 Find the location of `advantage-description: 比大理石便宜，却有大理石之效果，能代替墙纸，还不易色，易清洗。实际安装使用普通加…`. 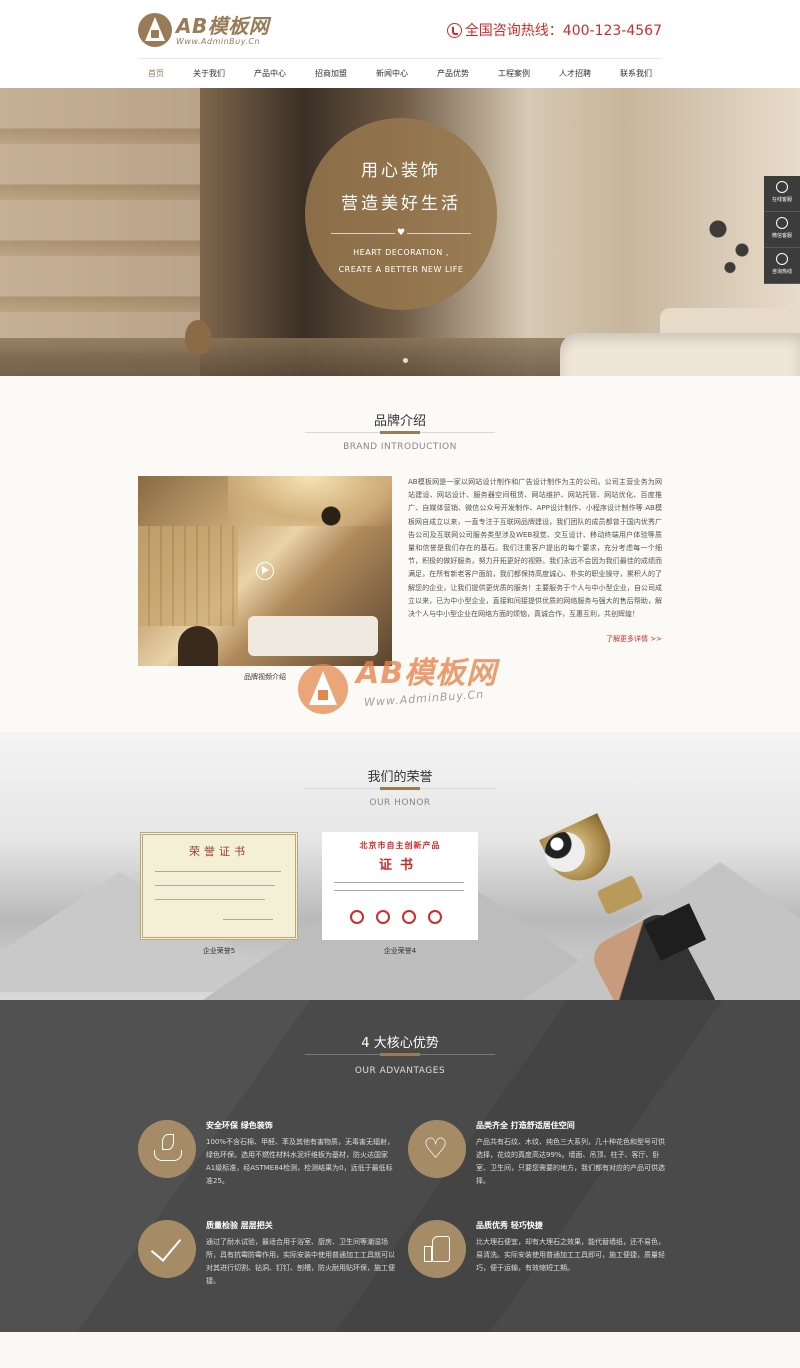

advantage-description: 比大理石便宜，却有大理石之效果，能代替墙纸，还不易色，易清洗。实际安装使用普通加… is located at coordinates (570, 1255).